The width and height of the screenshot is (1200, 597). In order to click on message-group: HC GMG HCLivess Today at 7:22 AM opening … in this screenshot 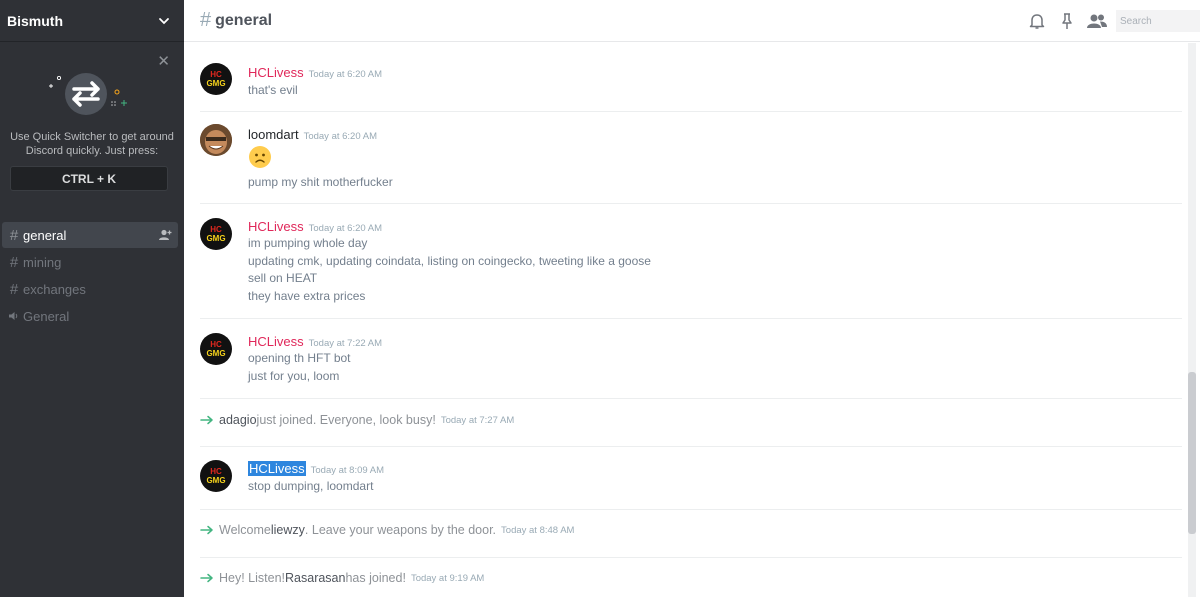, I will do `click(691, 358)`.